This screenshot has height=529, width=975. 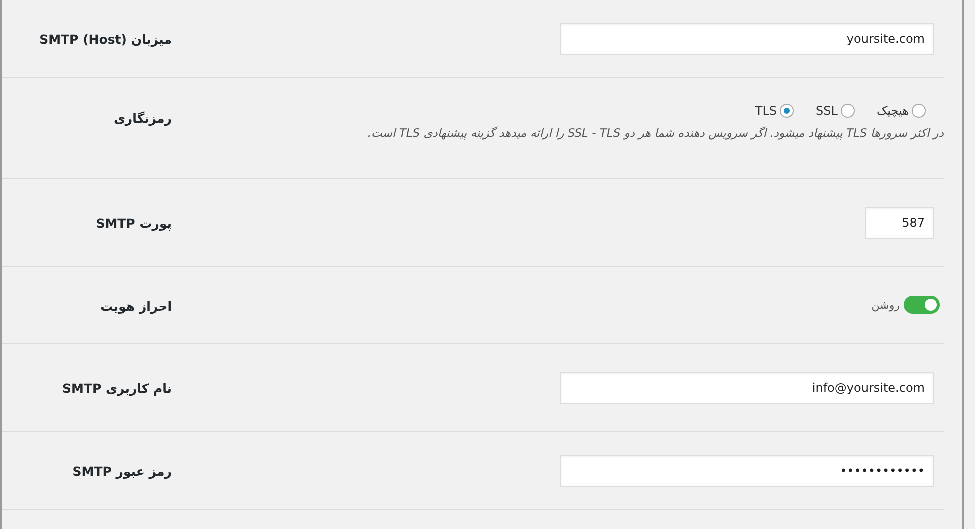 I want to click on field-label: نام کاربری SMTP, so click(x=117, y=388).